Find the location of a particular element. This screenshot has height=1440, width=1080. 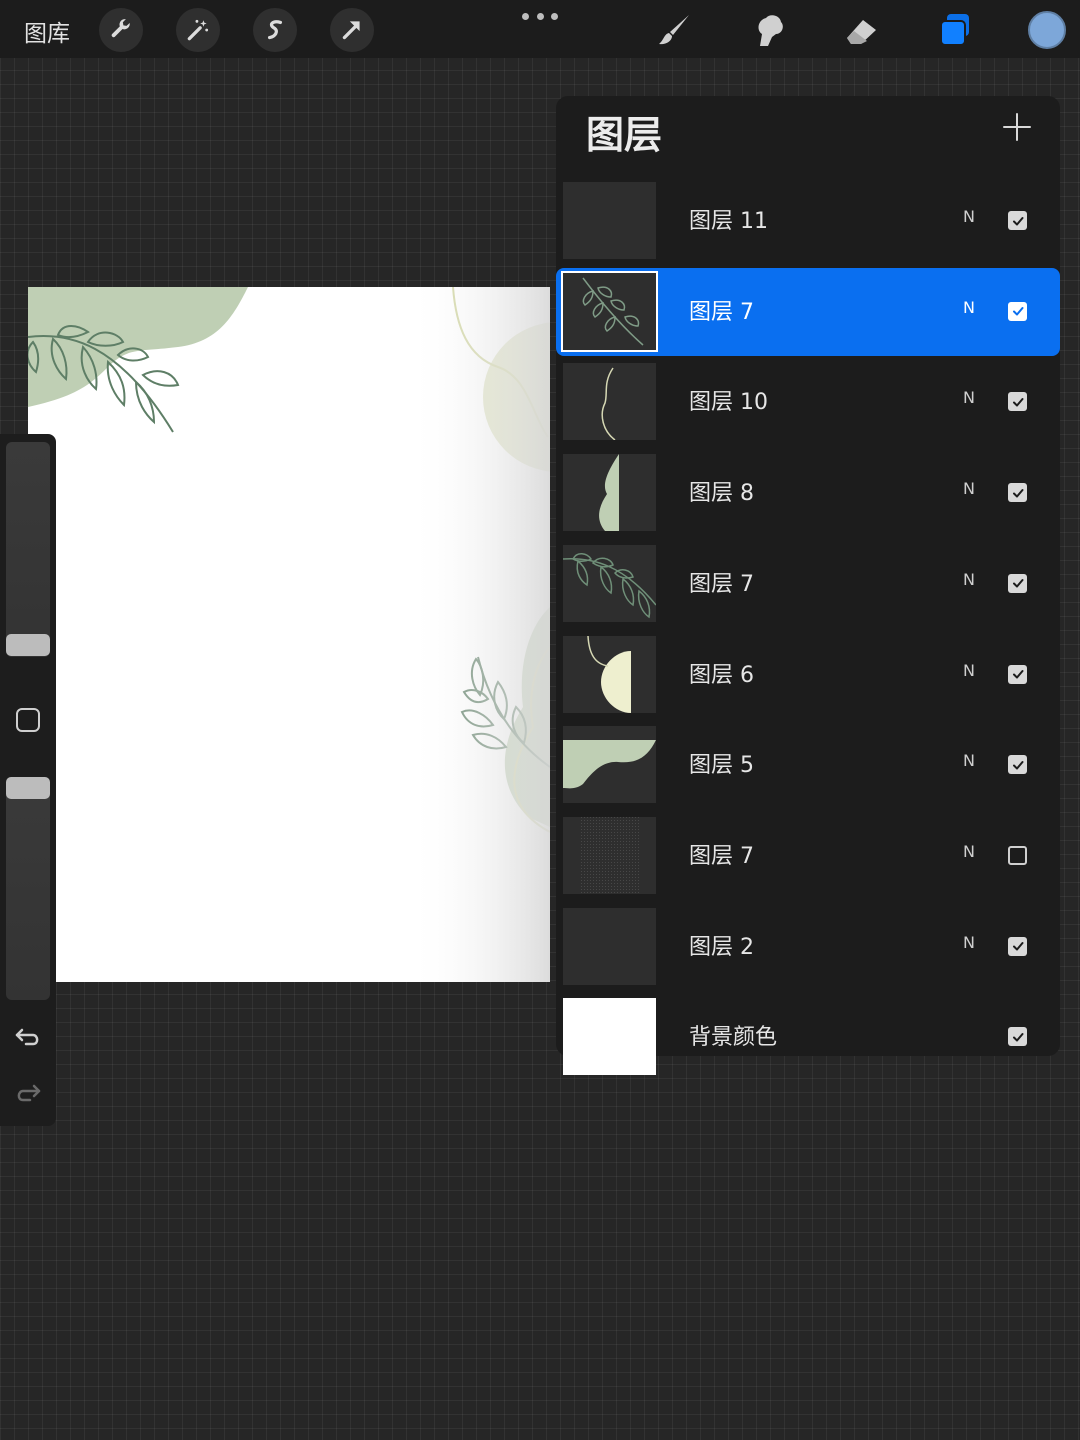

panel-title: 图层 is located at coordinates (624, 135).